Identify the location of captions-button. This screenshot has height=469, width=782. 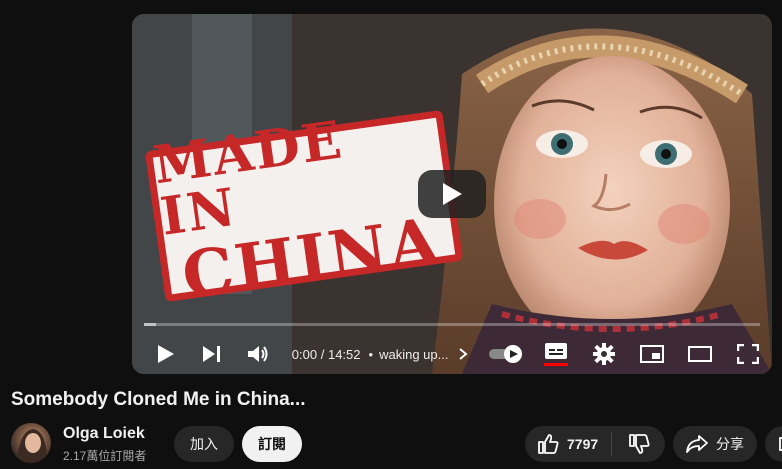
(556, 354).